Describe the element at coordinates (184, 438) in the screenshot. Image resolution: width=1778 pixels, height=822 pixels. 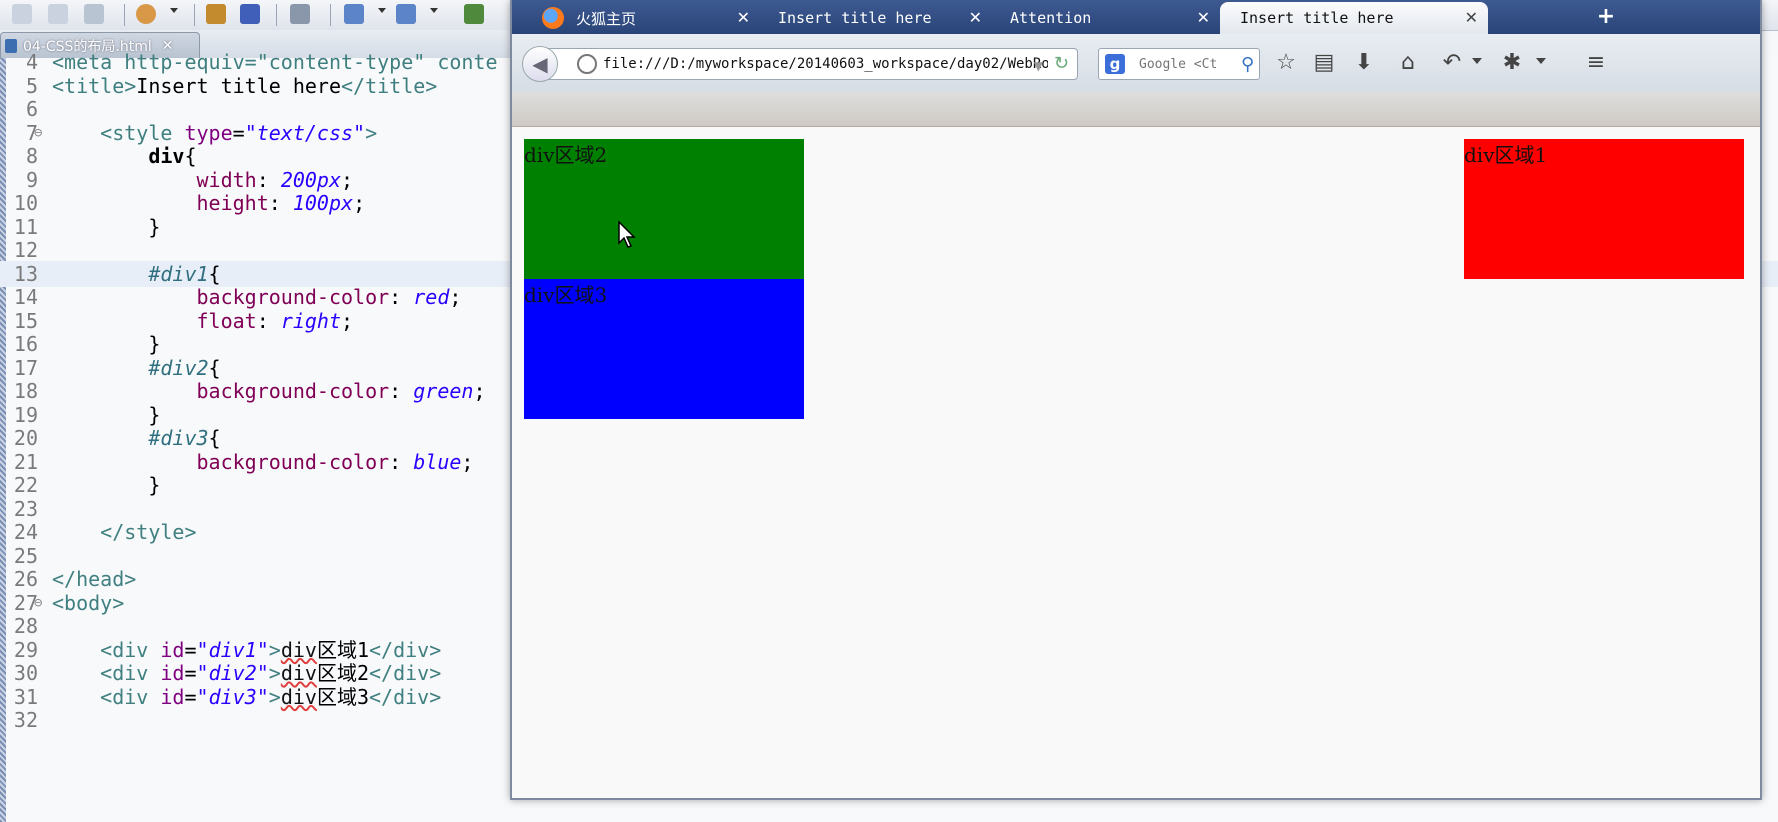
I see `code-text: #div3{` at that location.